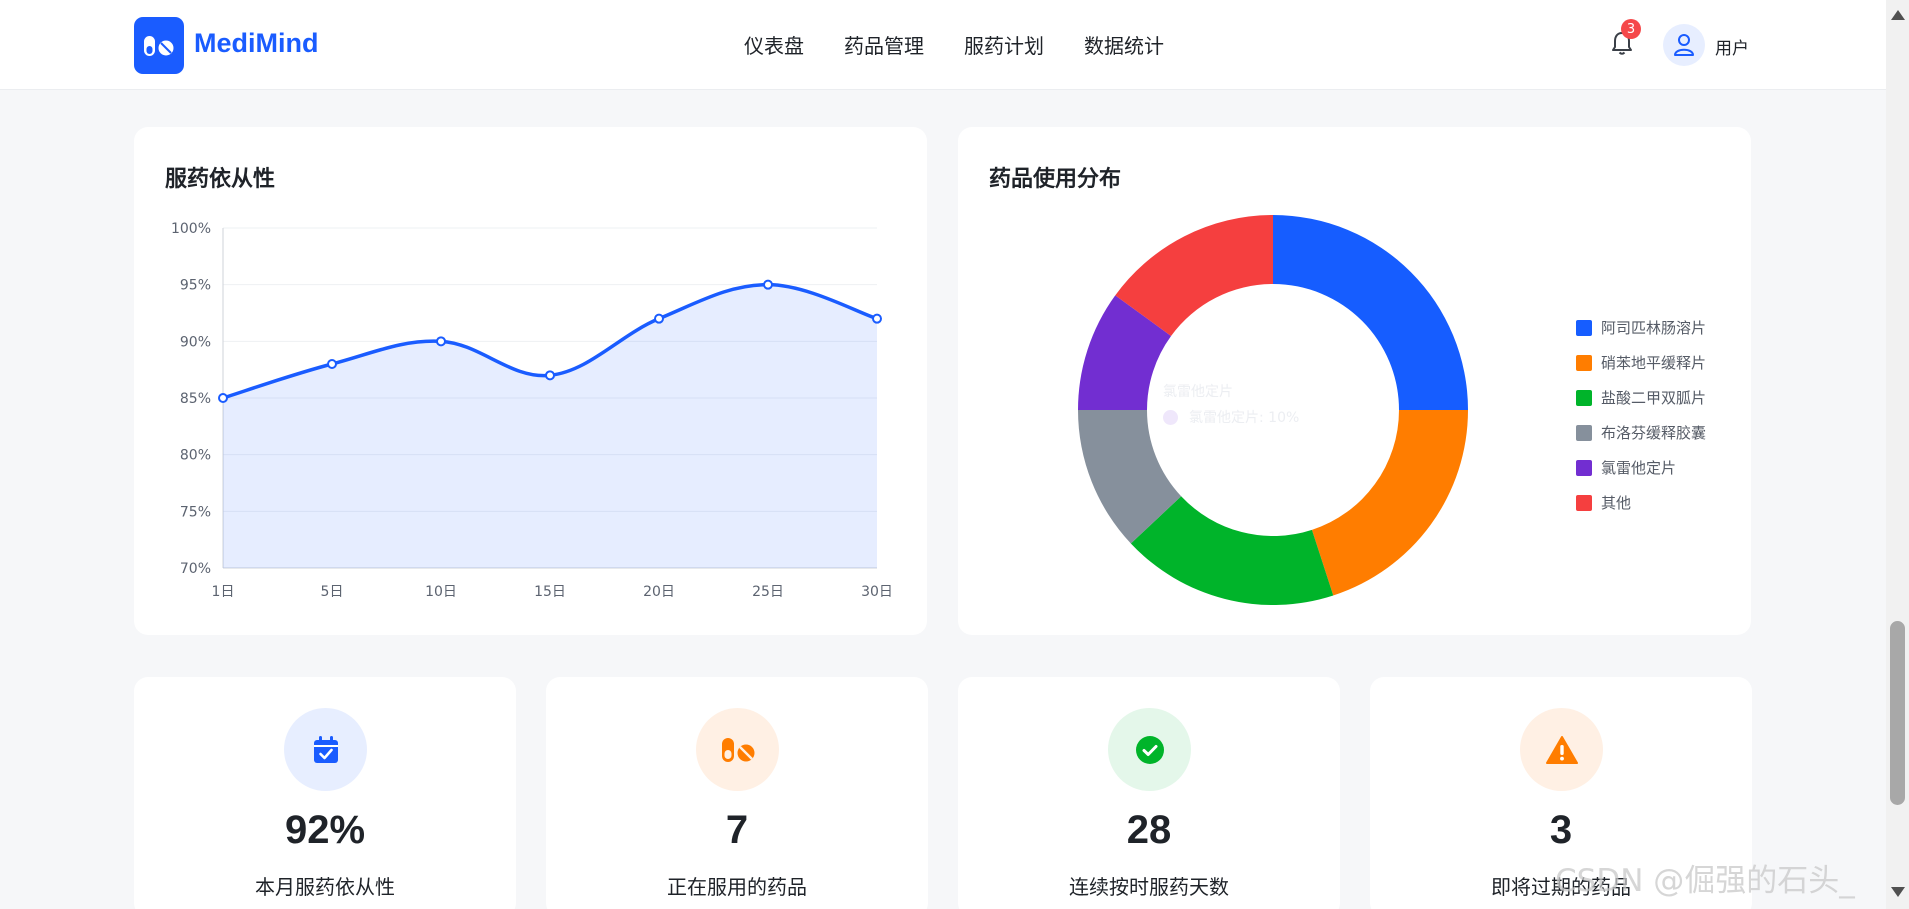 This screenshot has height=909, width=1909. Describe the element at coordinates (1198, 392) in the screenshot. I see `fading-tooltip-title: 氯雷他定片` at that location.